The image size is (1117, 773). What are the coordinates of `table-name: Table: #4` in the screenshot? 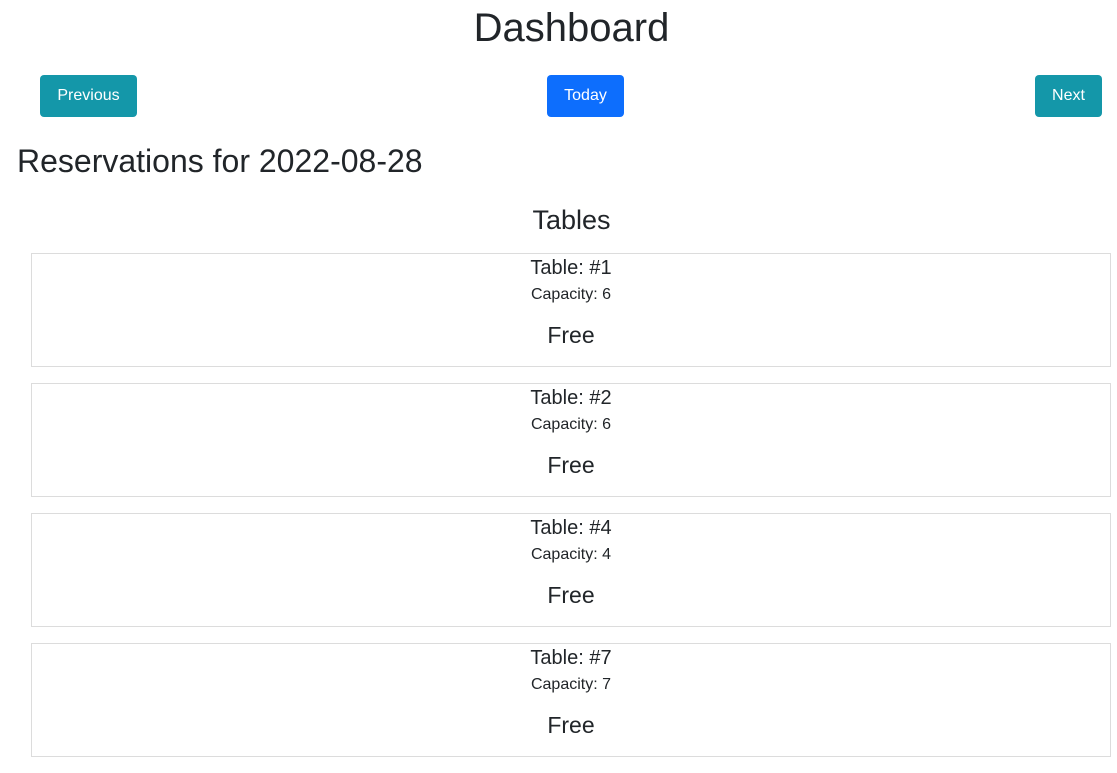 It's located at (571, 528).